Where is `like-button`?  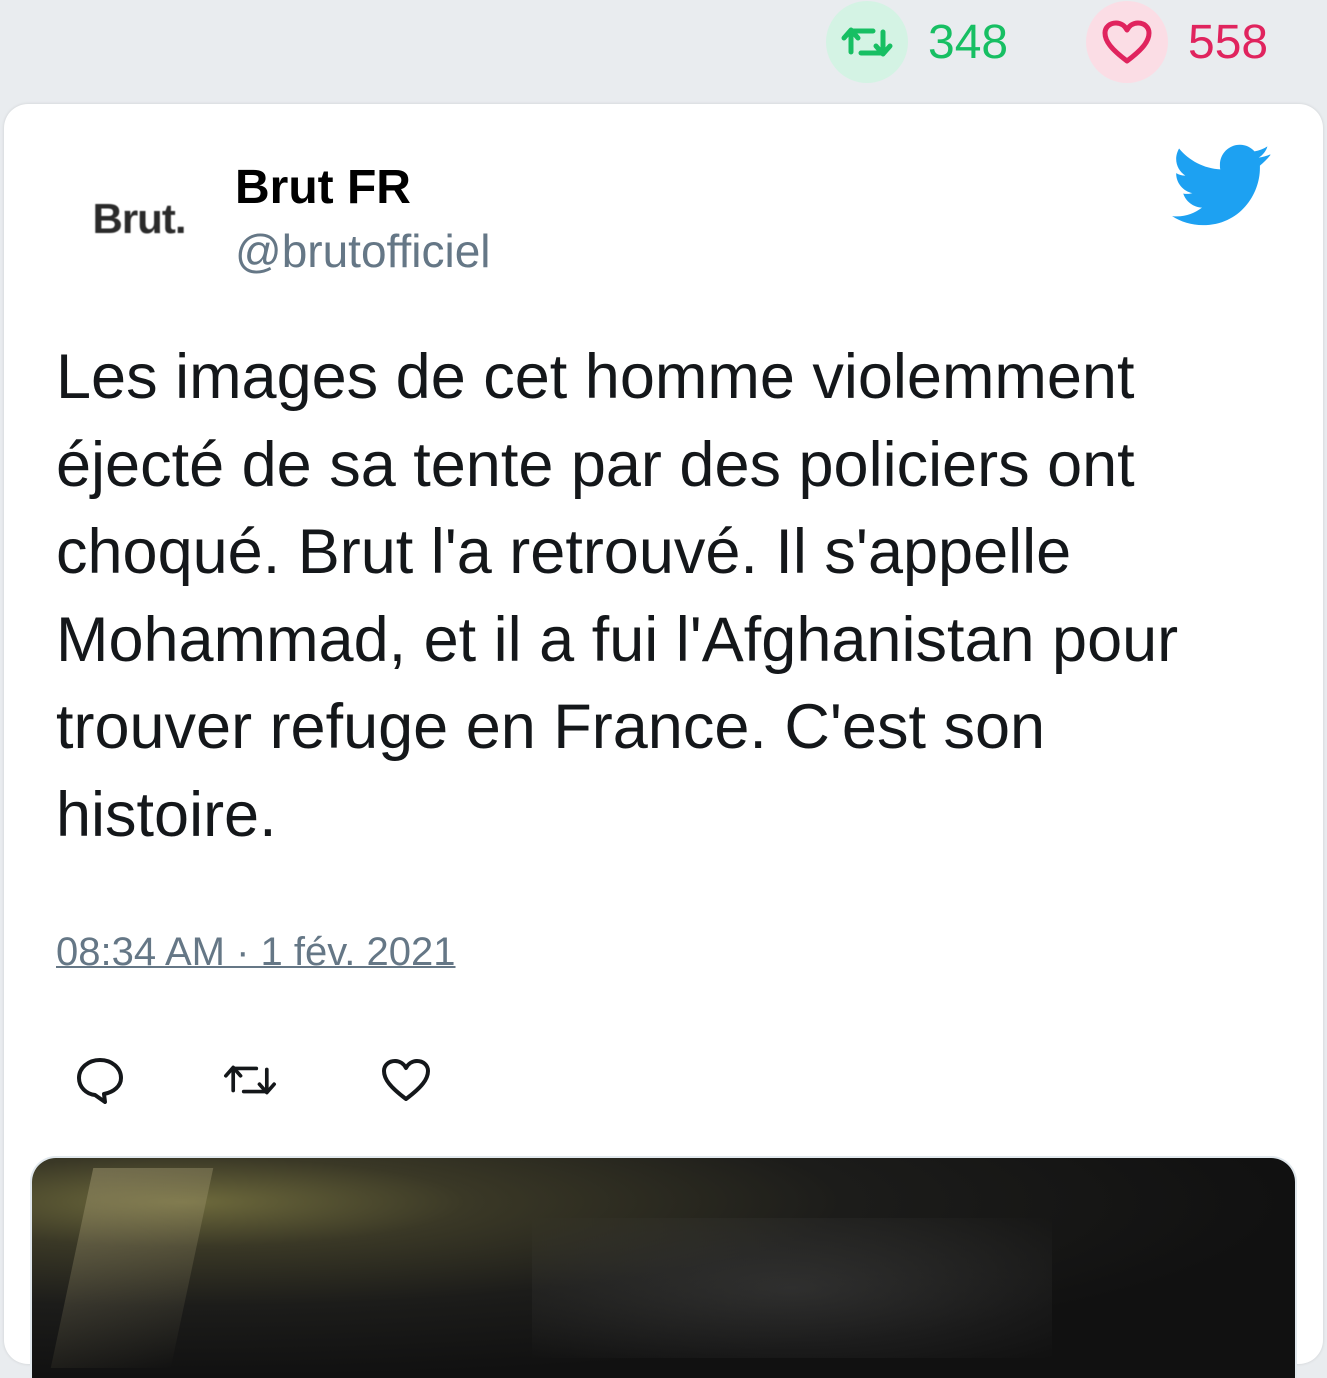 like-button is located at coordinates (406, 1080).